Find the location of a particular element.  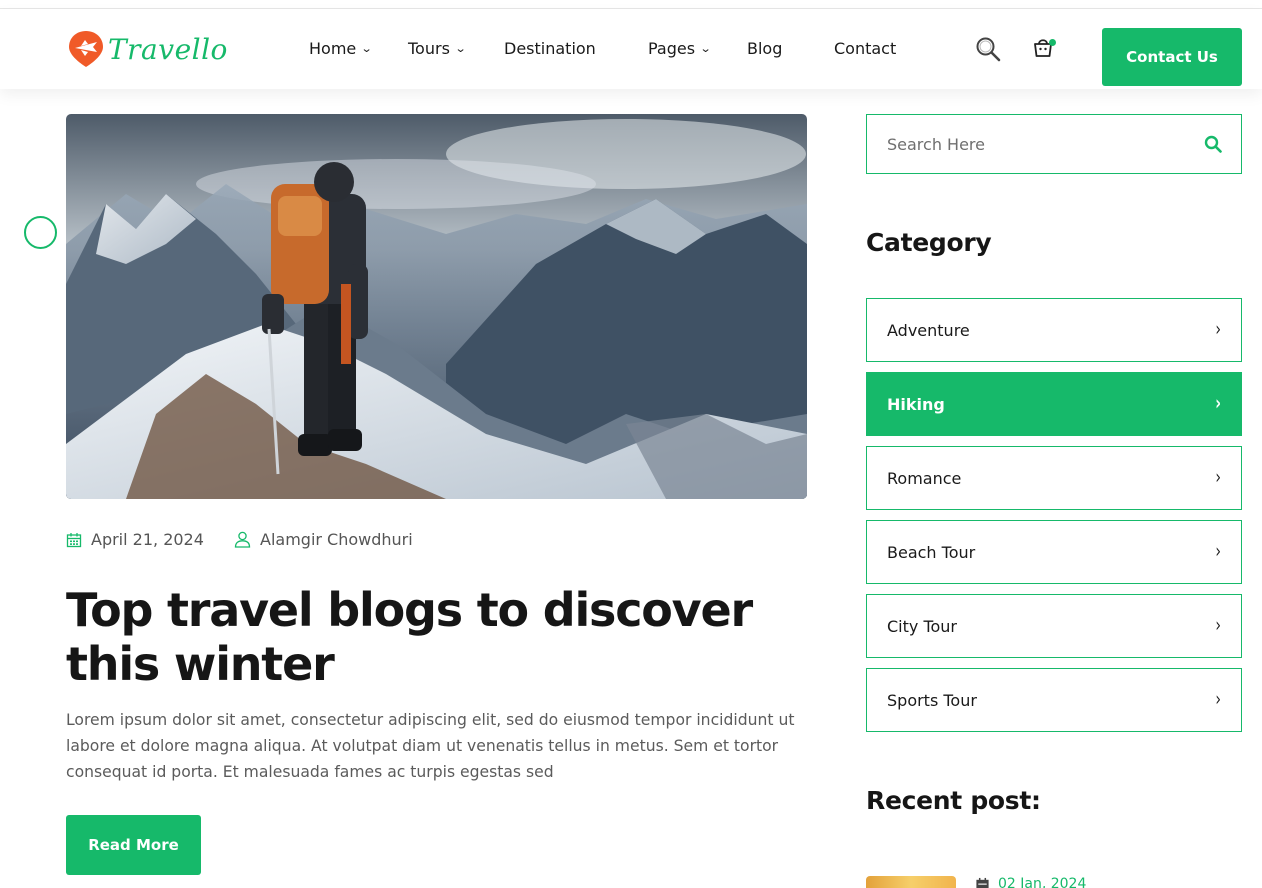

category-item-adventure: Adventure › is located at coordinates (1054, 330).